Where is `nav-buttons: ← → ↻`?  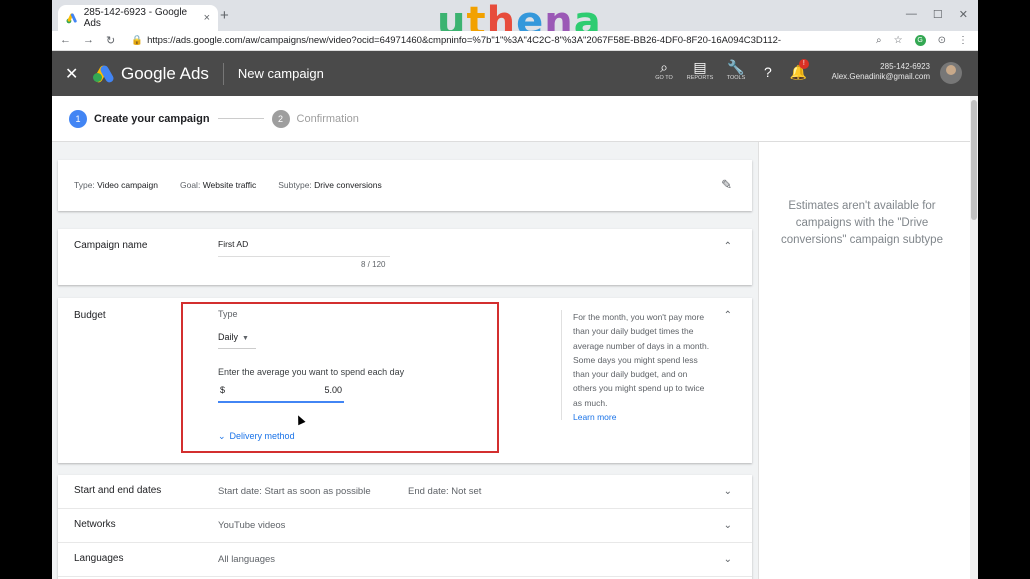
nav-buttons: ← → ↻ is located at coordinates (87, 40).